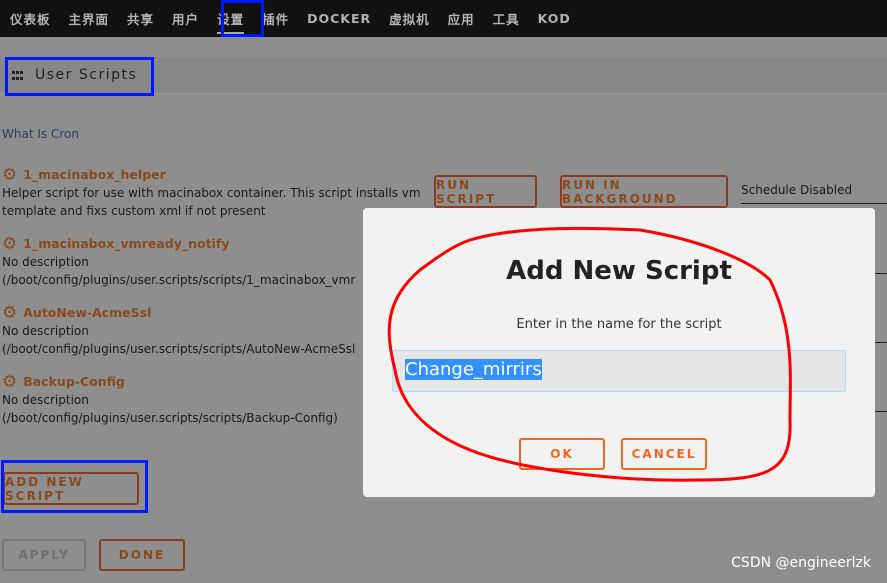  I want to click on dialog-title: Add New Script, so click(619, 271).